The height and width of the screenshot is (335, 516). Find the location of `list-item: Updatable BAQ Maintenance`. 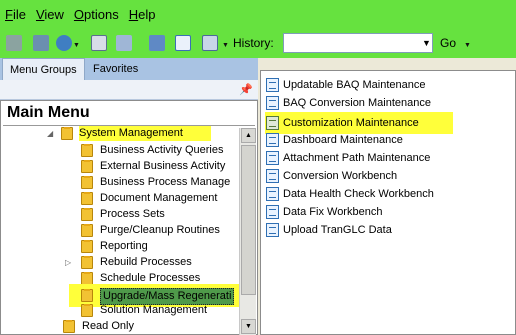

list-item: Updatable BAQ Maintenance is located at coordinates (389, 85).